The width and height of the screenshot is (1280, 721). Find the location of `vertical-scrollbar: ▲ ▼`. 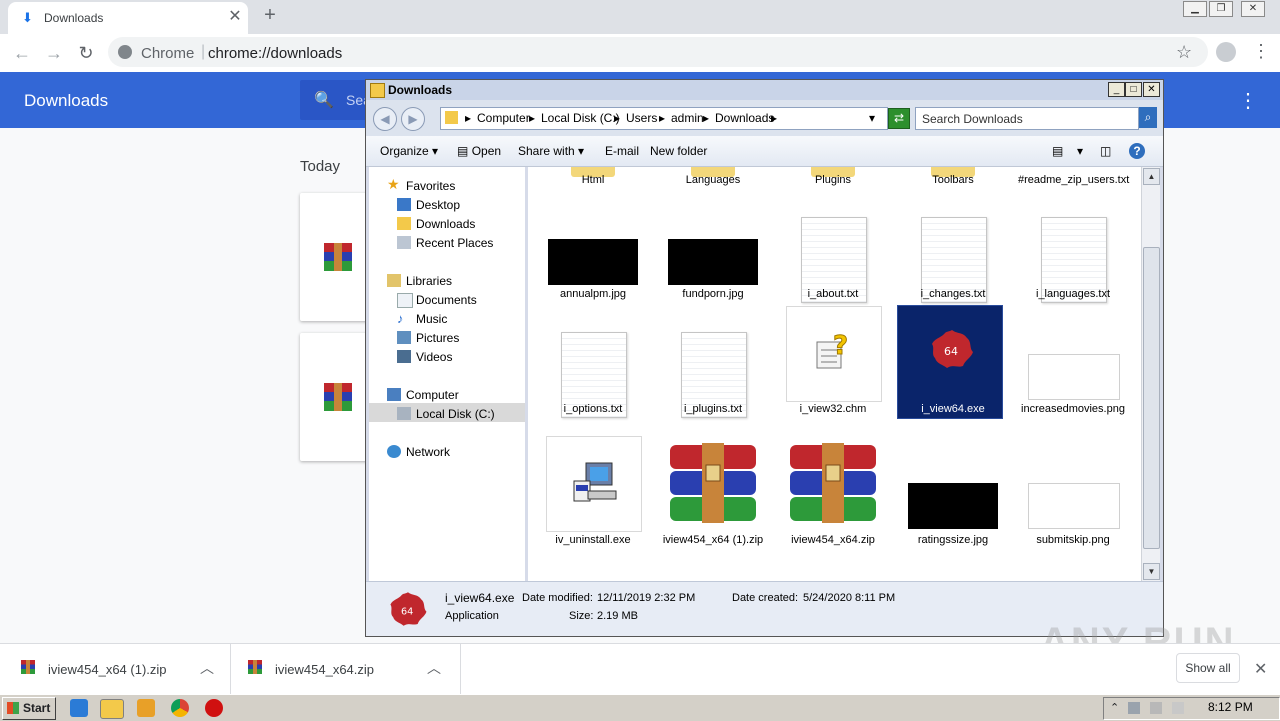

vertical-scrollbar: ▲ ▼ is located at coordinates (1150, 374).